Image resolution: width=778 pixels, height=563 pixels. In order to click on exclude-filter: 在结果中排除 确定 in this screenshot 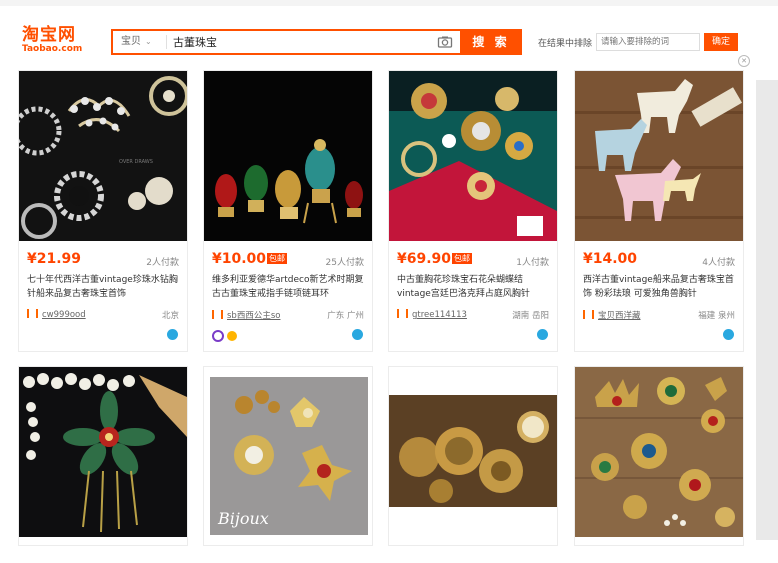, I will do `click(637, 43)`.